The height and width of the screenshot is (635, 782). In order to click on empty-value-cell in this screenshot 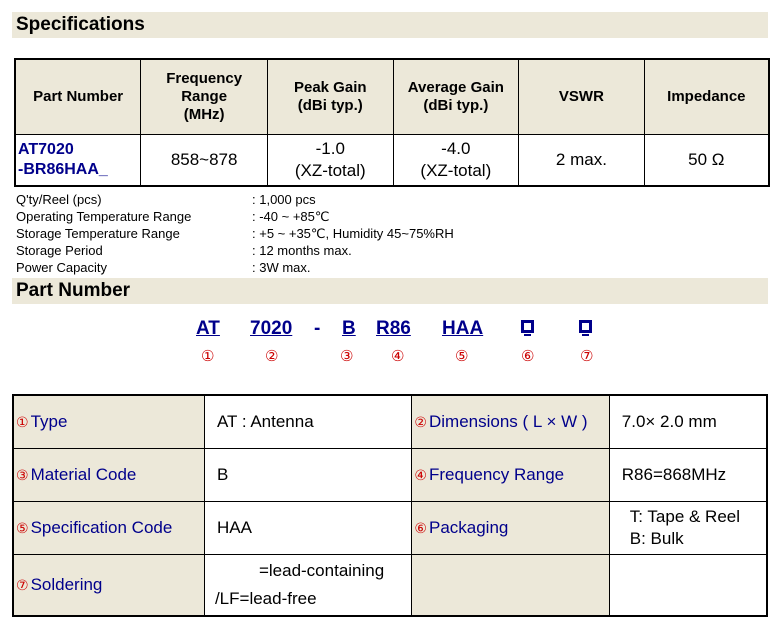, I will do `click(688, 585)`.